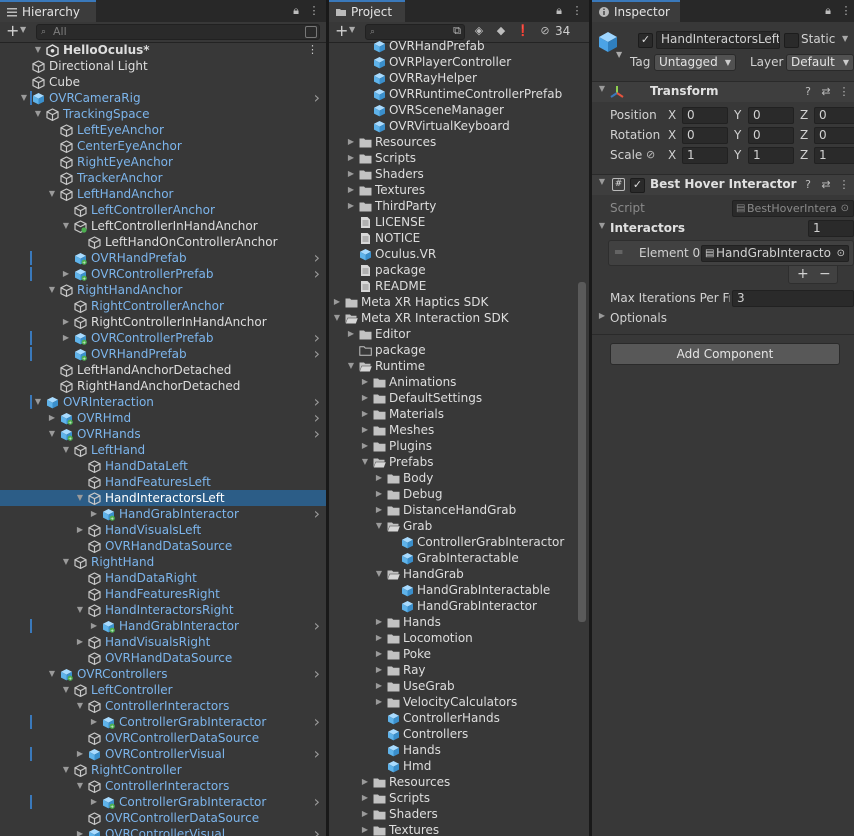 The height and width of the screenshot is (836, 854). I want to click on hierarchy-row: + OVRHandPrefab ›, so click(163, 354).